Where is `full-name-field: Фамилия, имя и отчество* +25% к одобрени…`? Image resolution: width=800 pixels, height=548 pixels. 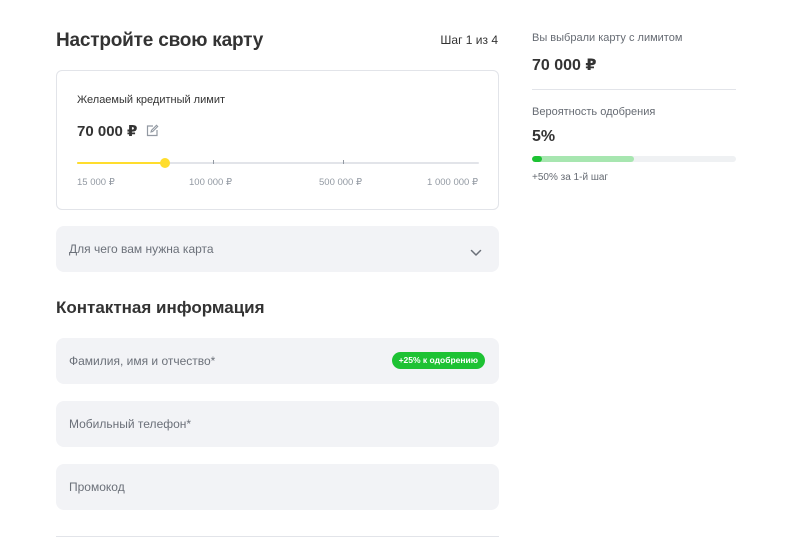 full-name-field: Фамилия, имя и отчество* +25% к одобрени… is located at coordinates (277, 361).